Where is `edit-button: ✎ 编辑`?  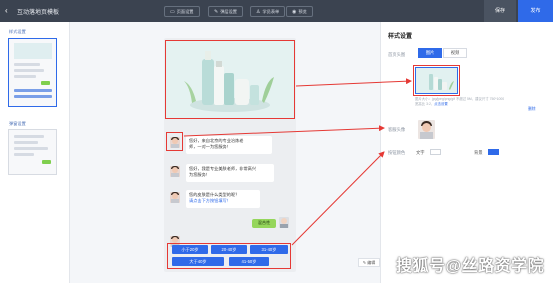
edit-button: ✎ 编辑 is located at coordinates (369, 262).